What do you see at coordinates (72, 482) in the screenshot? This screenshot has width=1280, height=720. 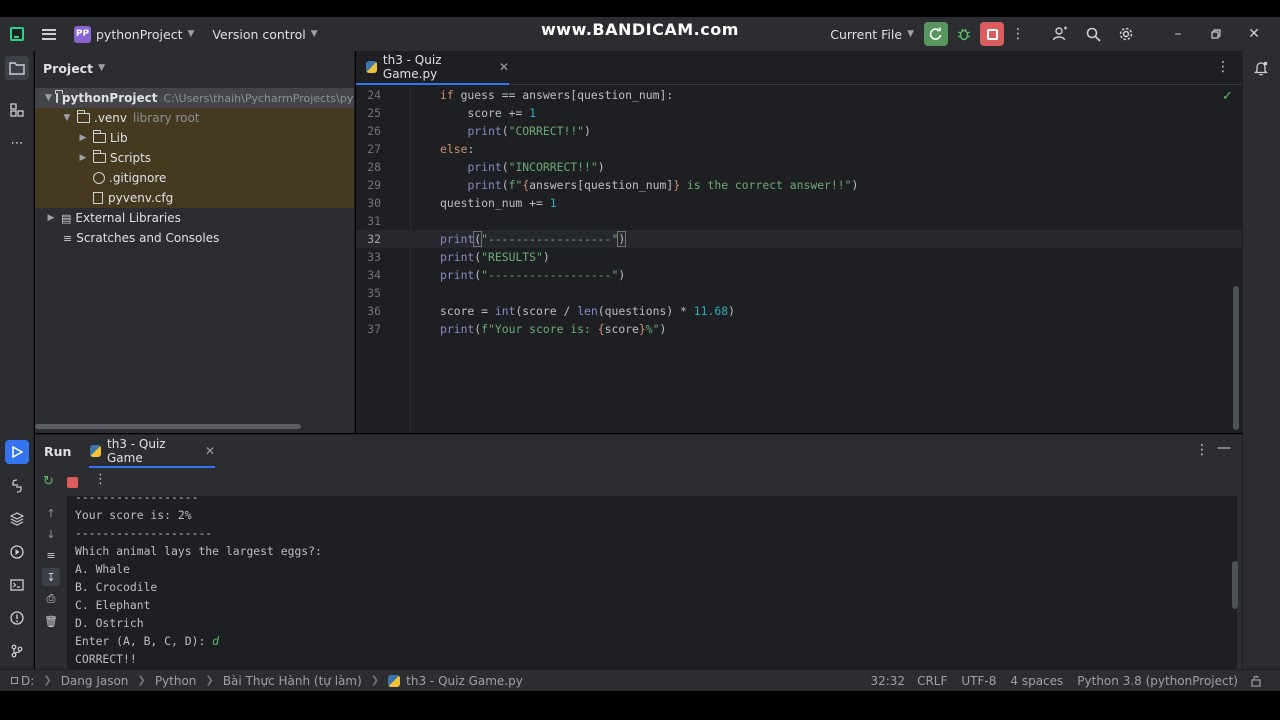 I see `stop-icon` at bounding box center [72, 482].